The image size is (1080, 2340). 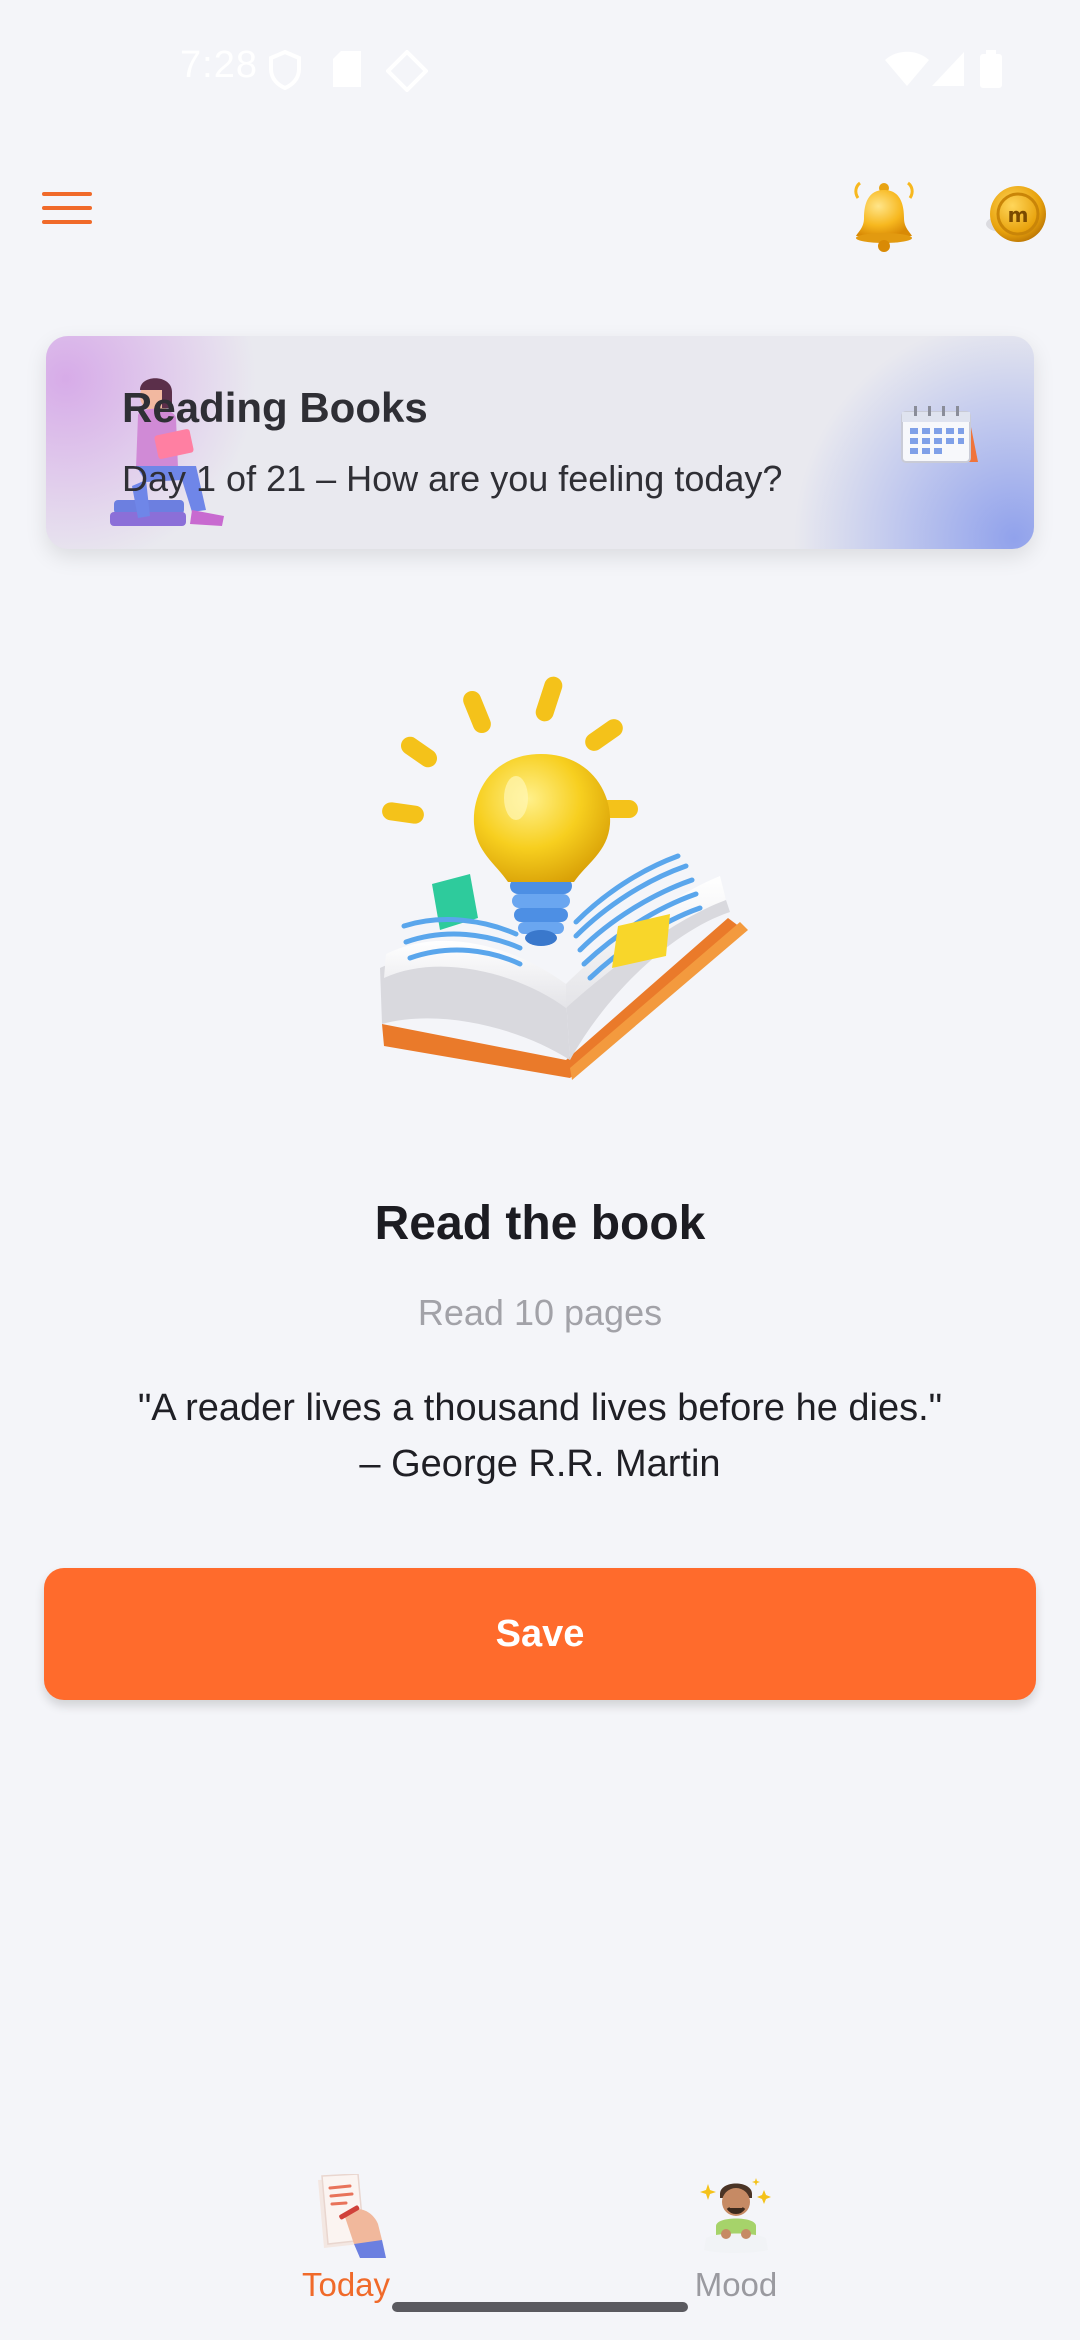 What do you see at coordinates (285, 70) in the screenshot?
I see `shield-icon` at bounding box center [285, 70].